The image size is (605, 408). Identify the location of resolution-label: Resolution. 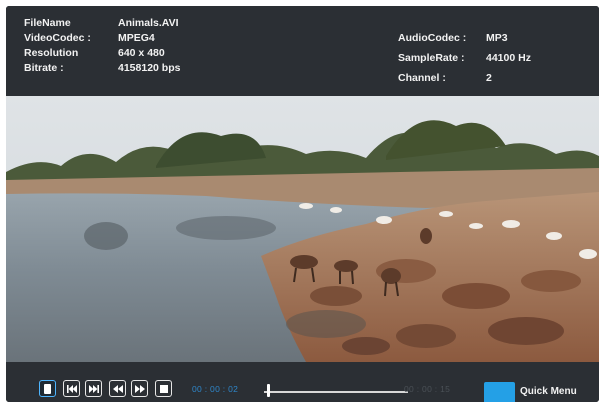
(51, 53).